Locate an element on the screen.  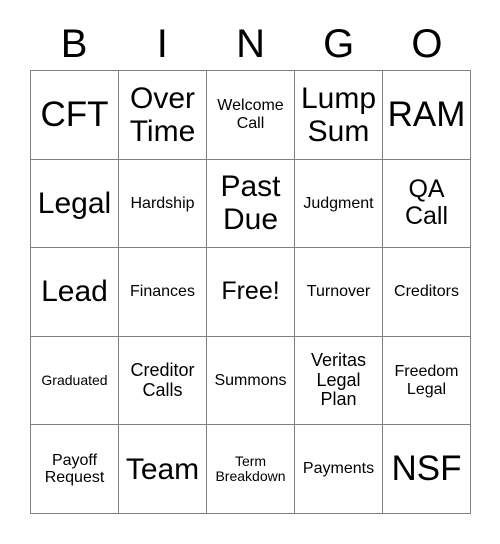
bingo-cell-label: Finances is located at coordinates (162, 292).